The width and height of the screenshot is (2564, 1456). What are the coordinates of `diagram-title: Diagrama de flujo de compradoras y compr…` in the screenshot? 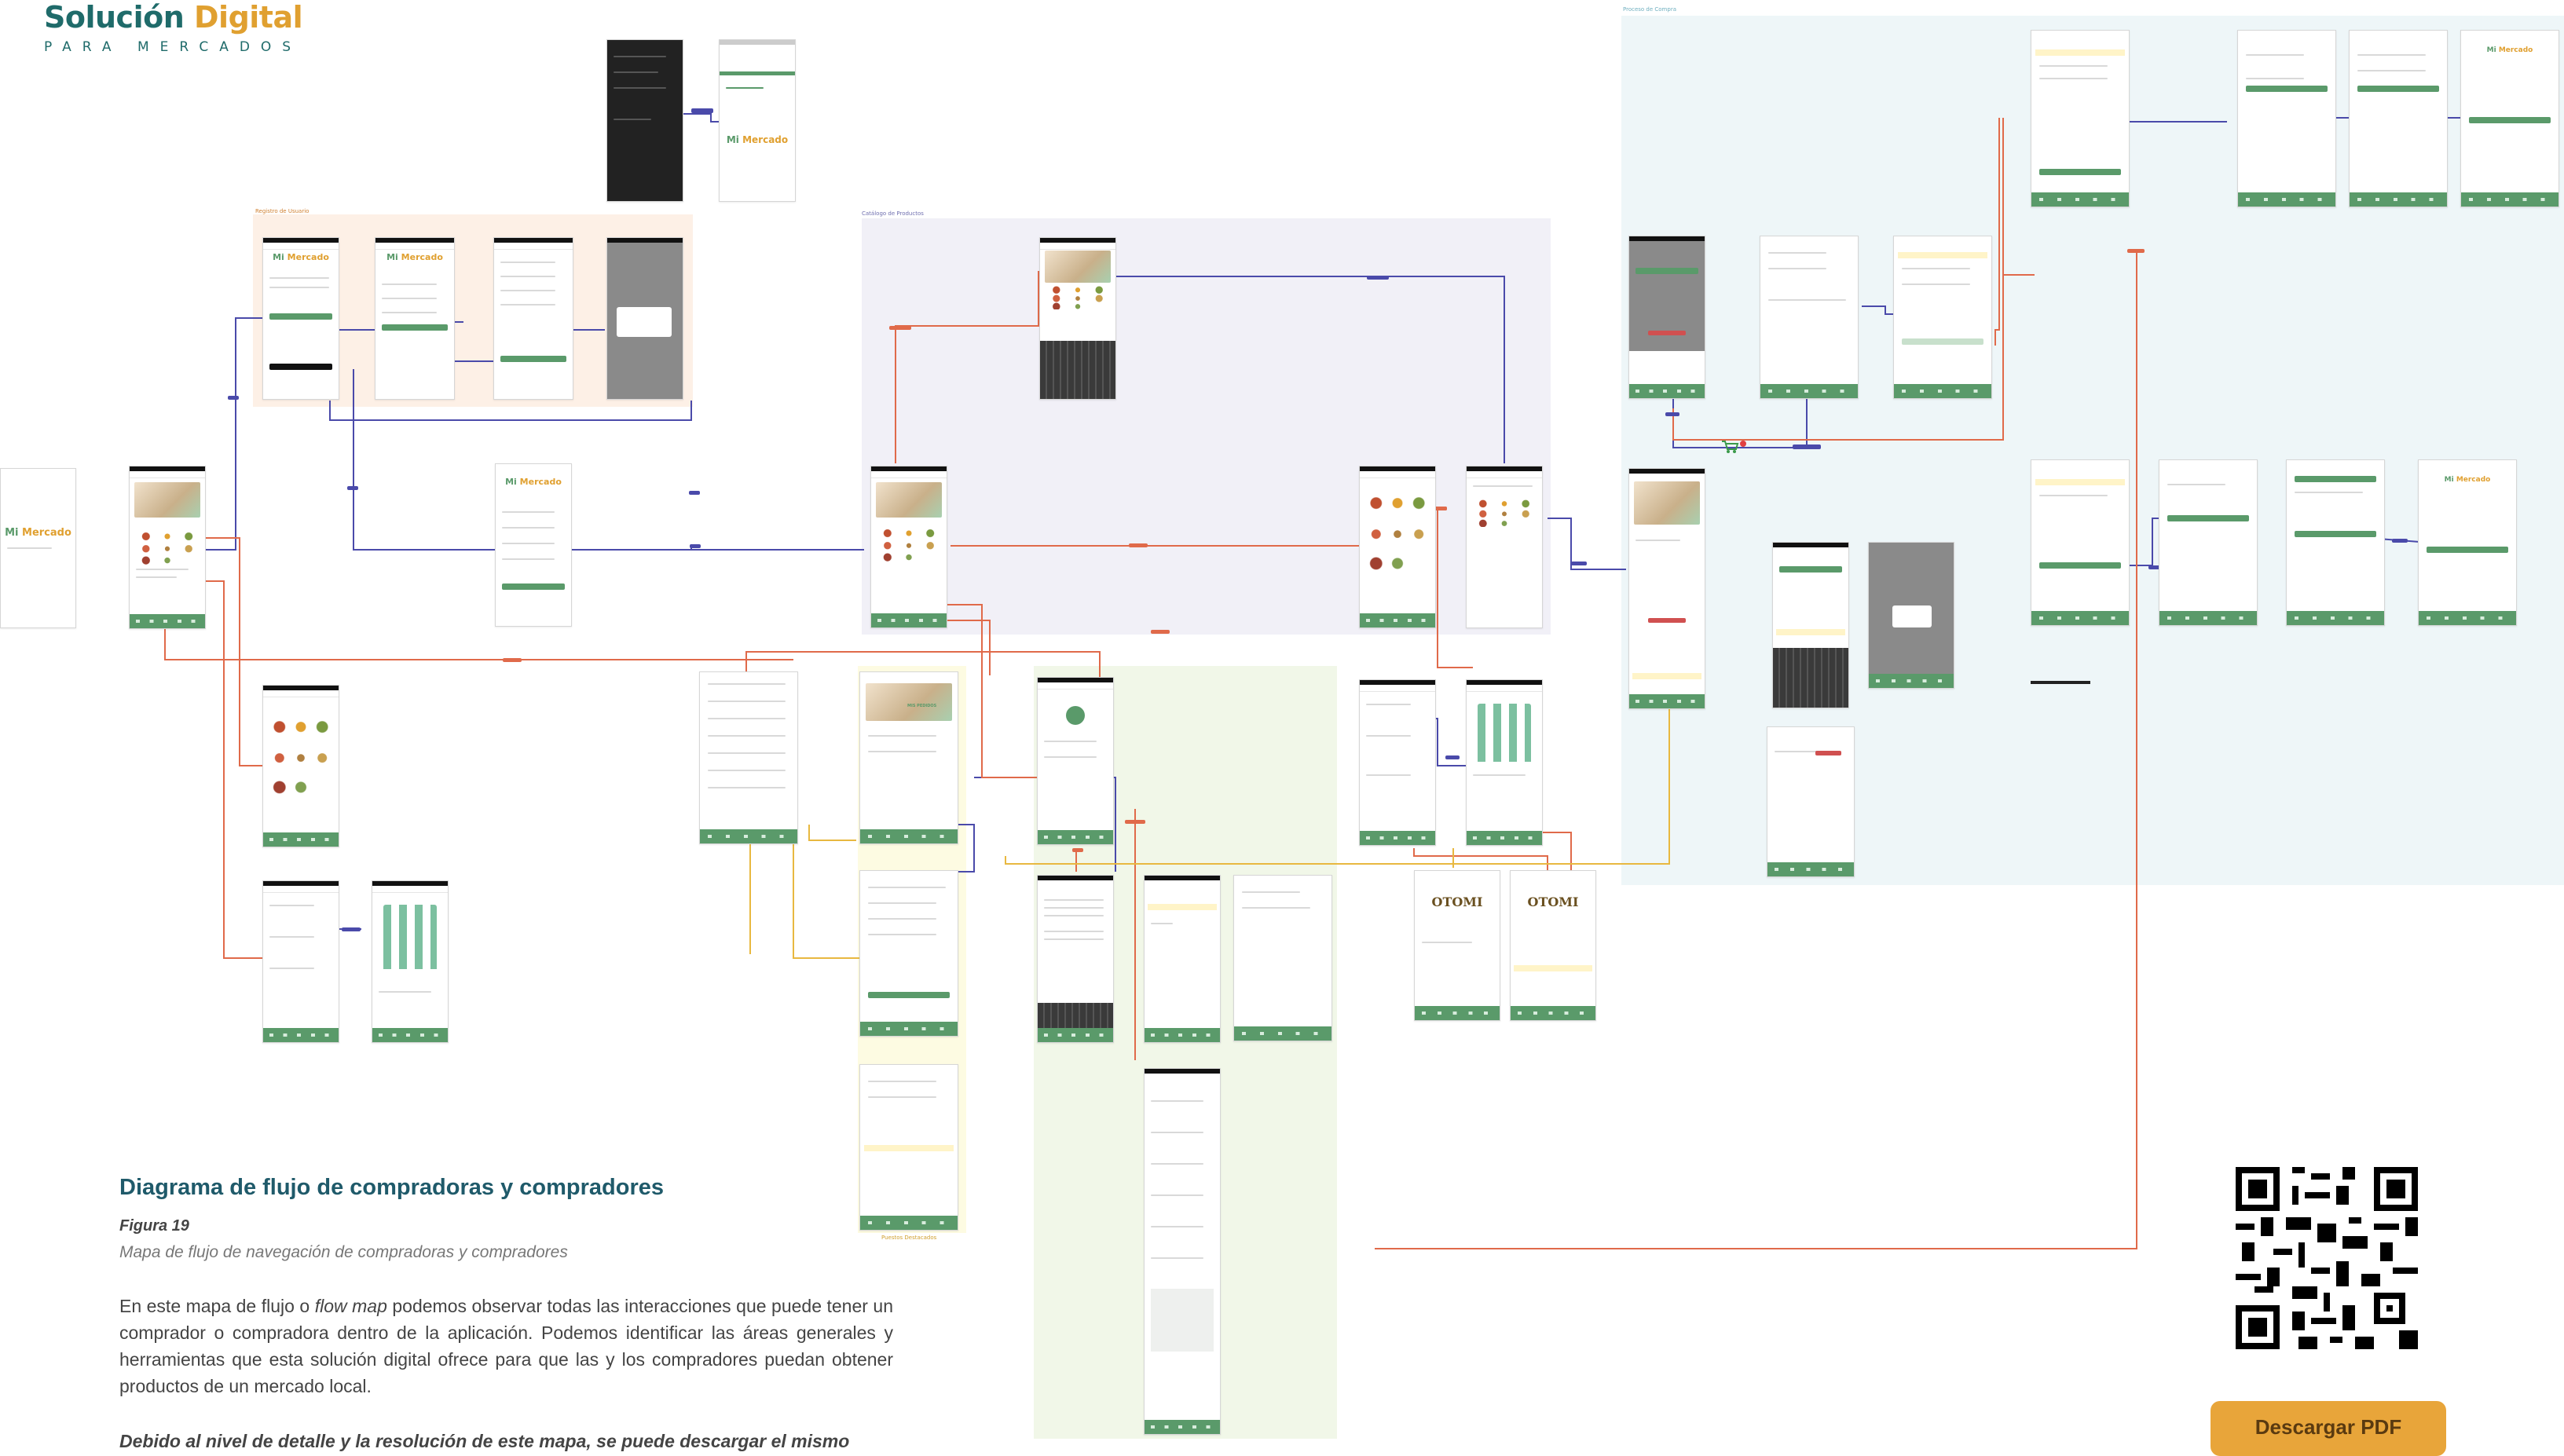 It's located at (391, 1187).